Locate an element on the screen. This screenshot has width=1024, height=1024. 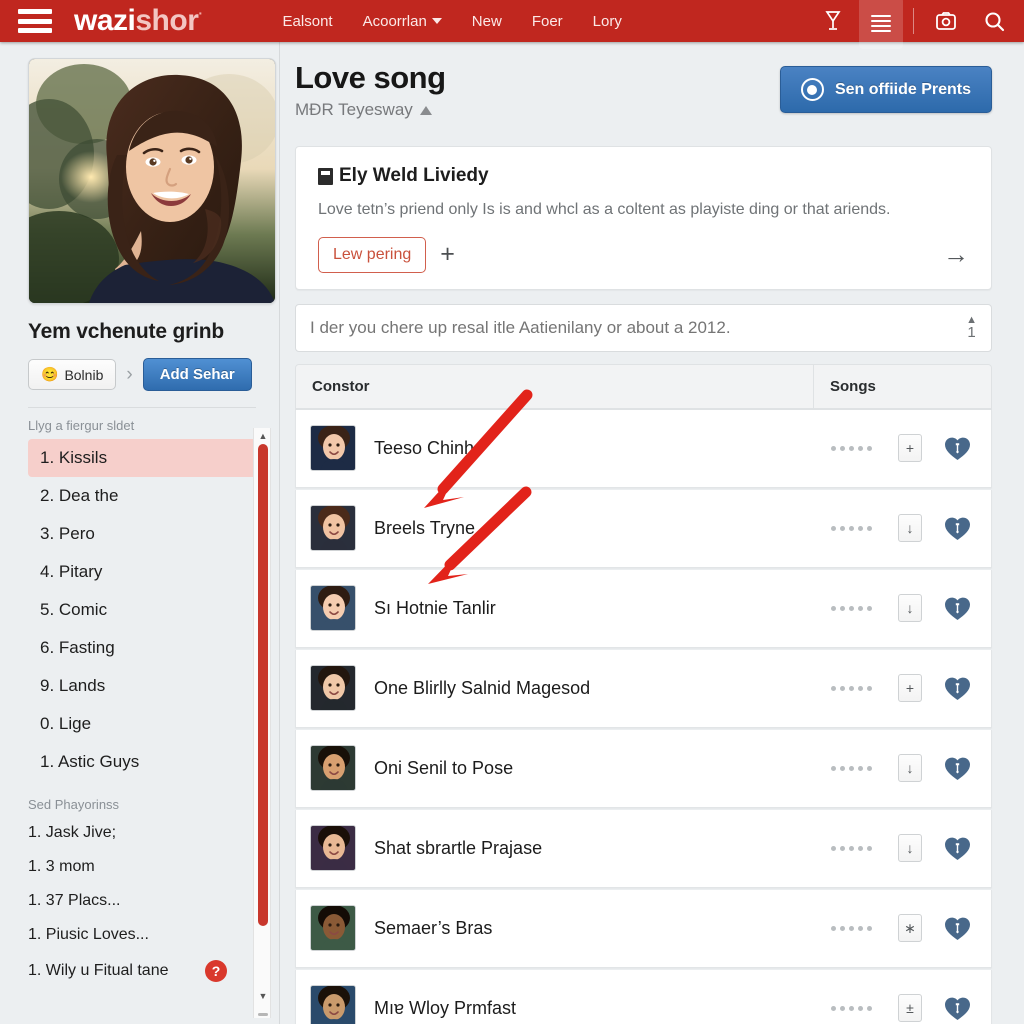
sidebar-item-5: 6. Fasting is located at coordinates (144, 648).